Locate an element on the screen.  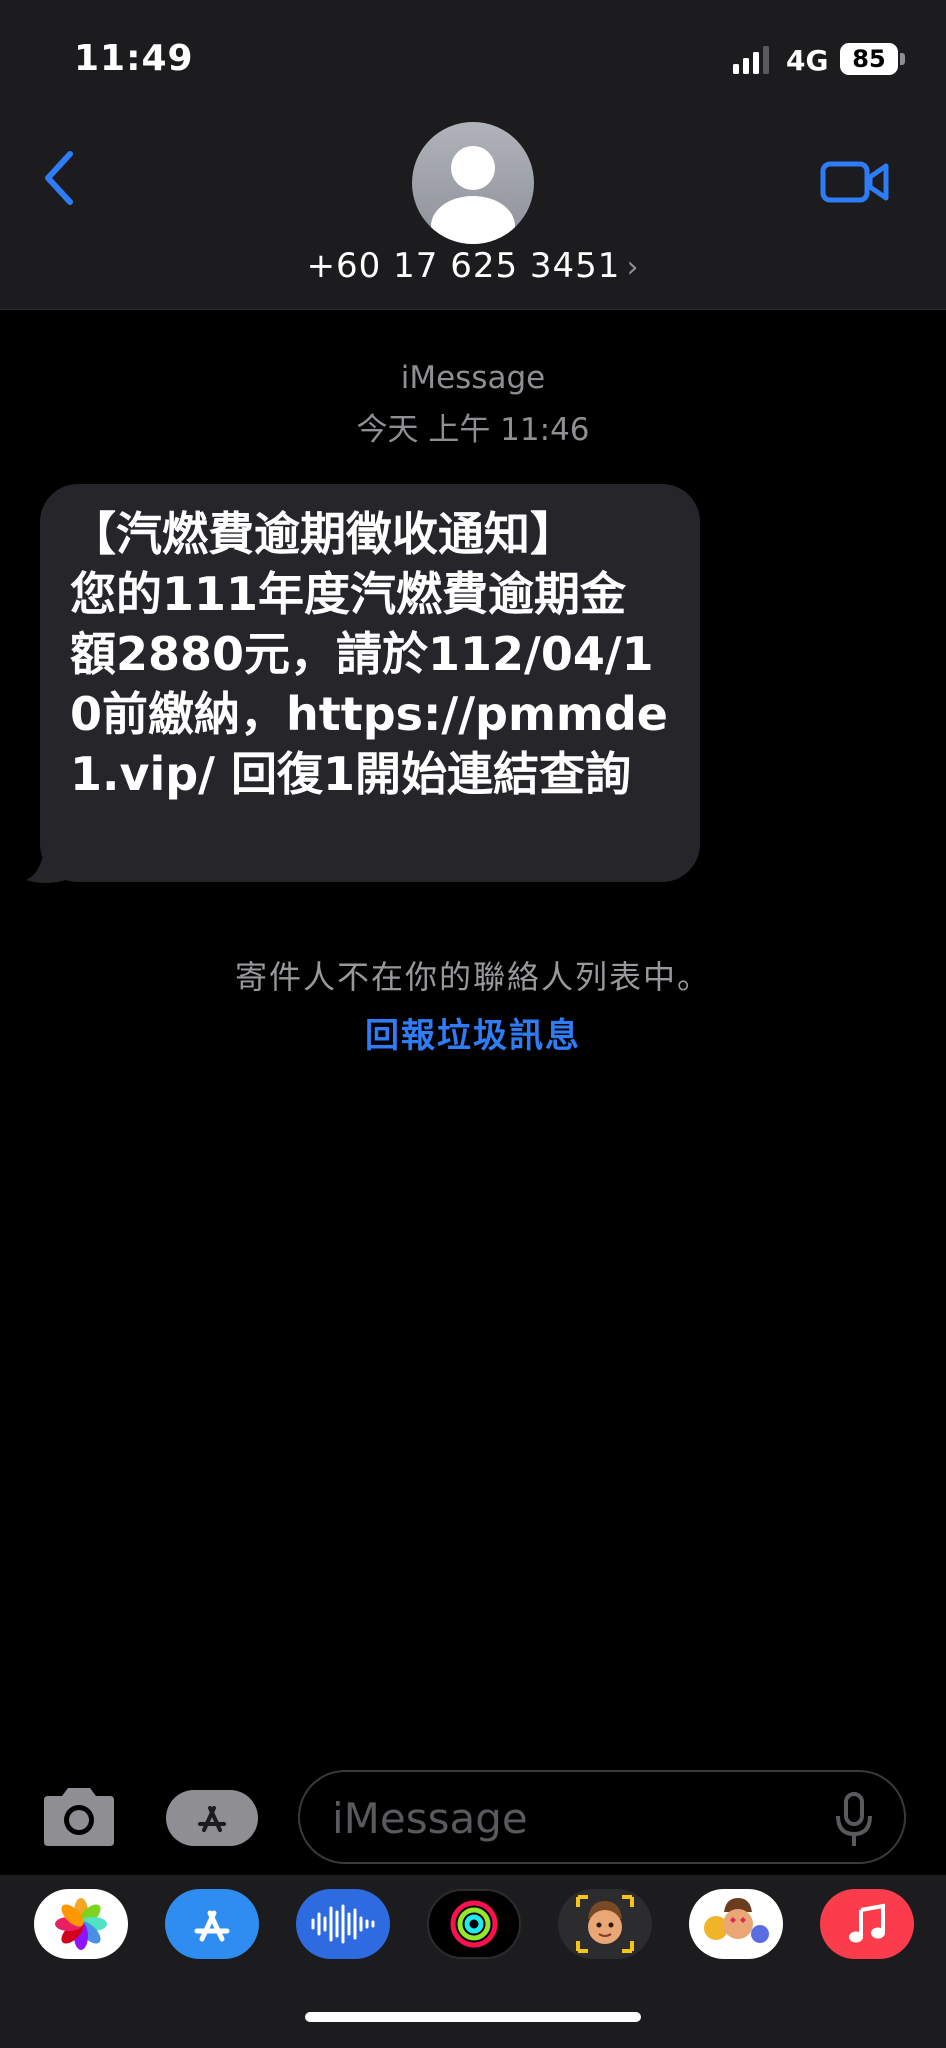
memoji-stickers-glyph is located at coordinates (736, 1920).